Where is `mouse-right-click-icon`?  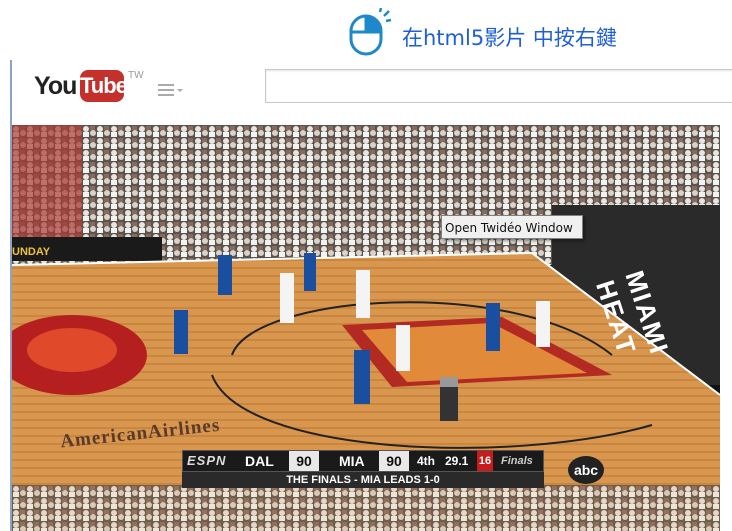 mouse-right-click-icon is located at coordinates (370, 32).